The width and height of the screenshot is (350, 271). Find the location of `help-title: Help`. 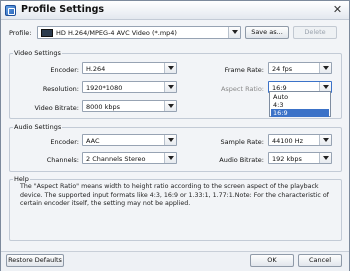

help-title: Help is located at coordinates (21, 179).